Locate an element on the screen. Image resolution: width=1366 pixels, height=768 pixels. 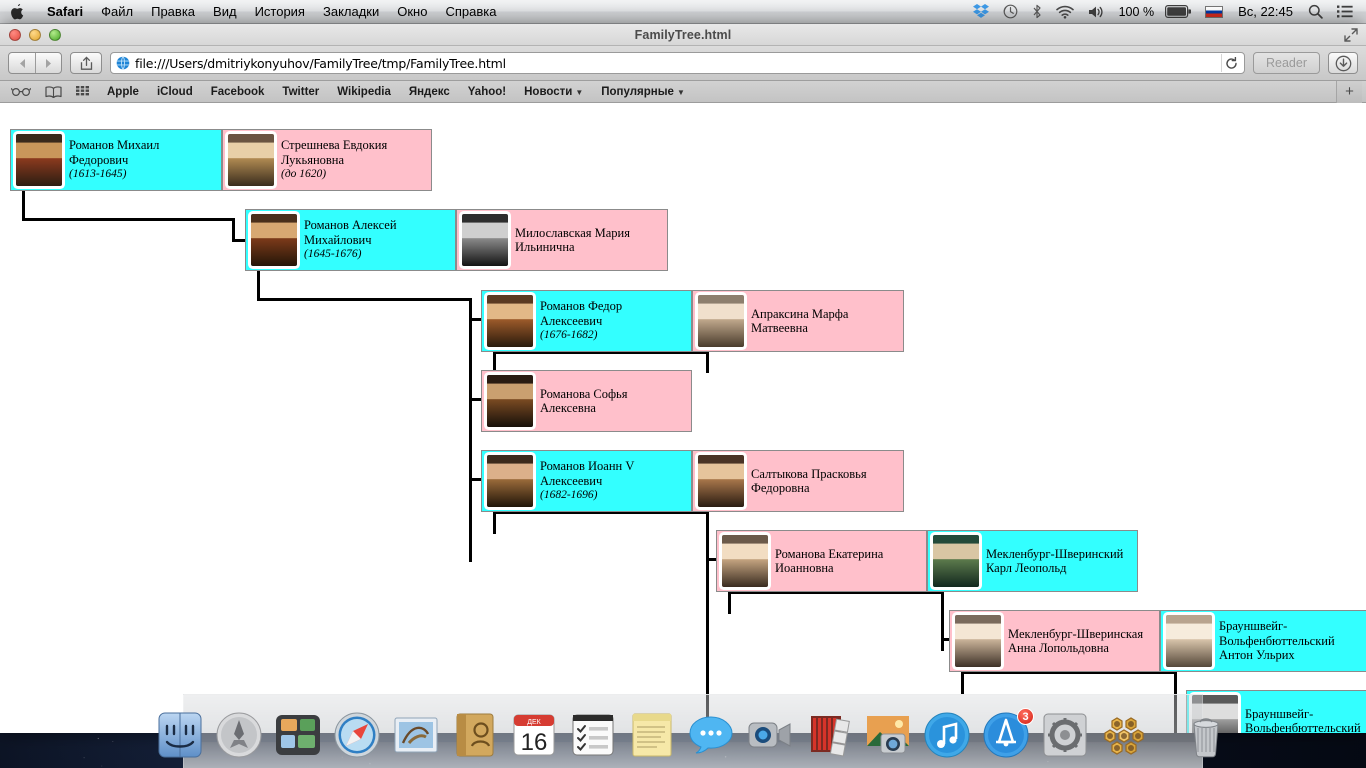
tree-person-node: Салтыкова Прасковья Федоровна is located at coordinates (798, 481).